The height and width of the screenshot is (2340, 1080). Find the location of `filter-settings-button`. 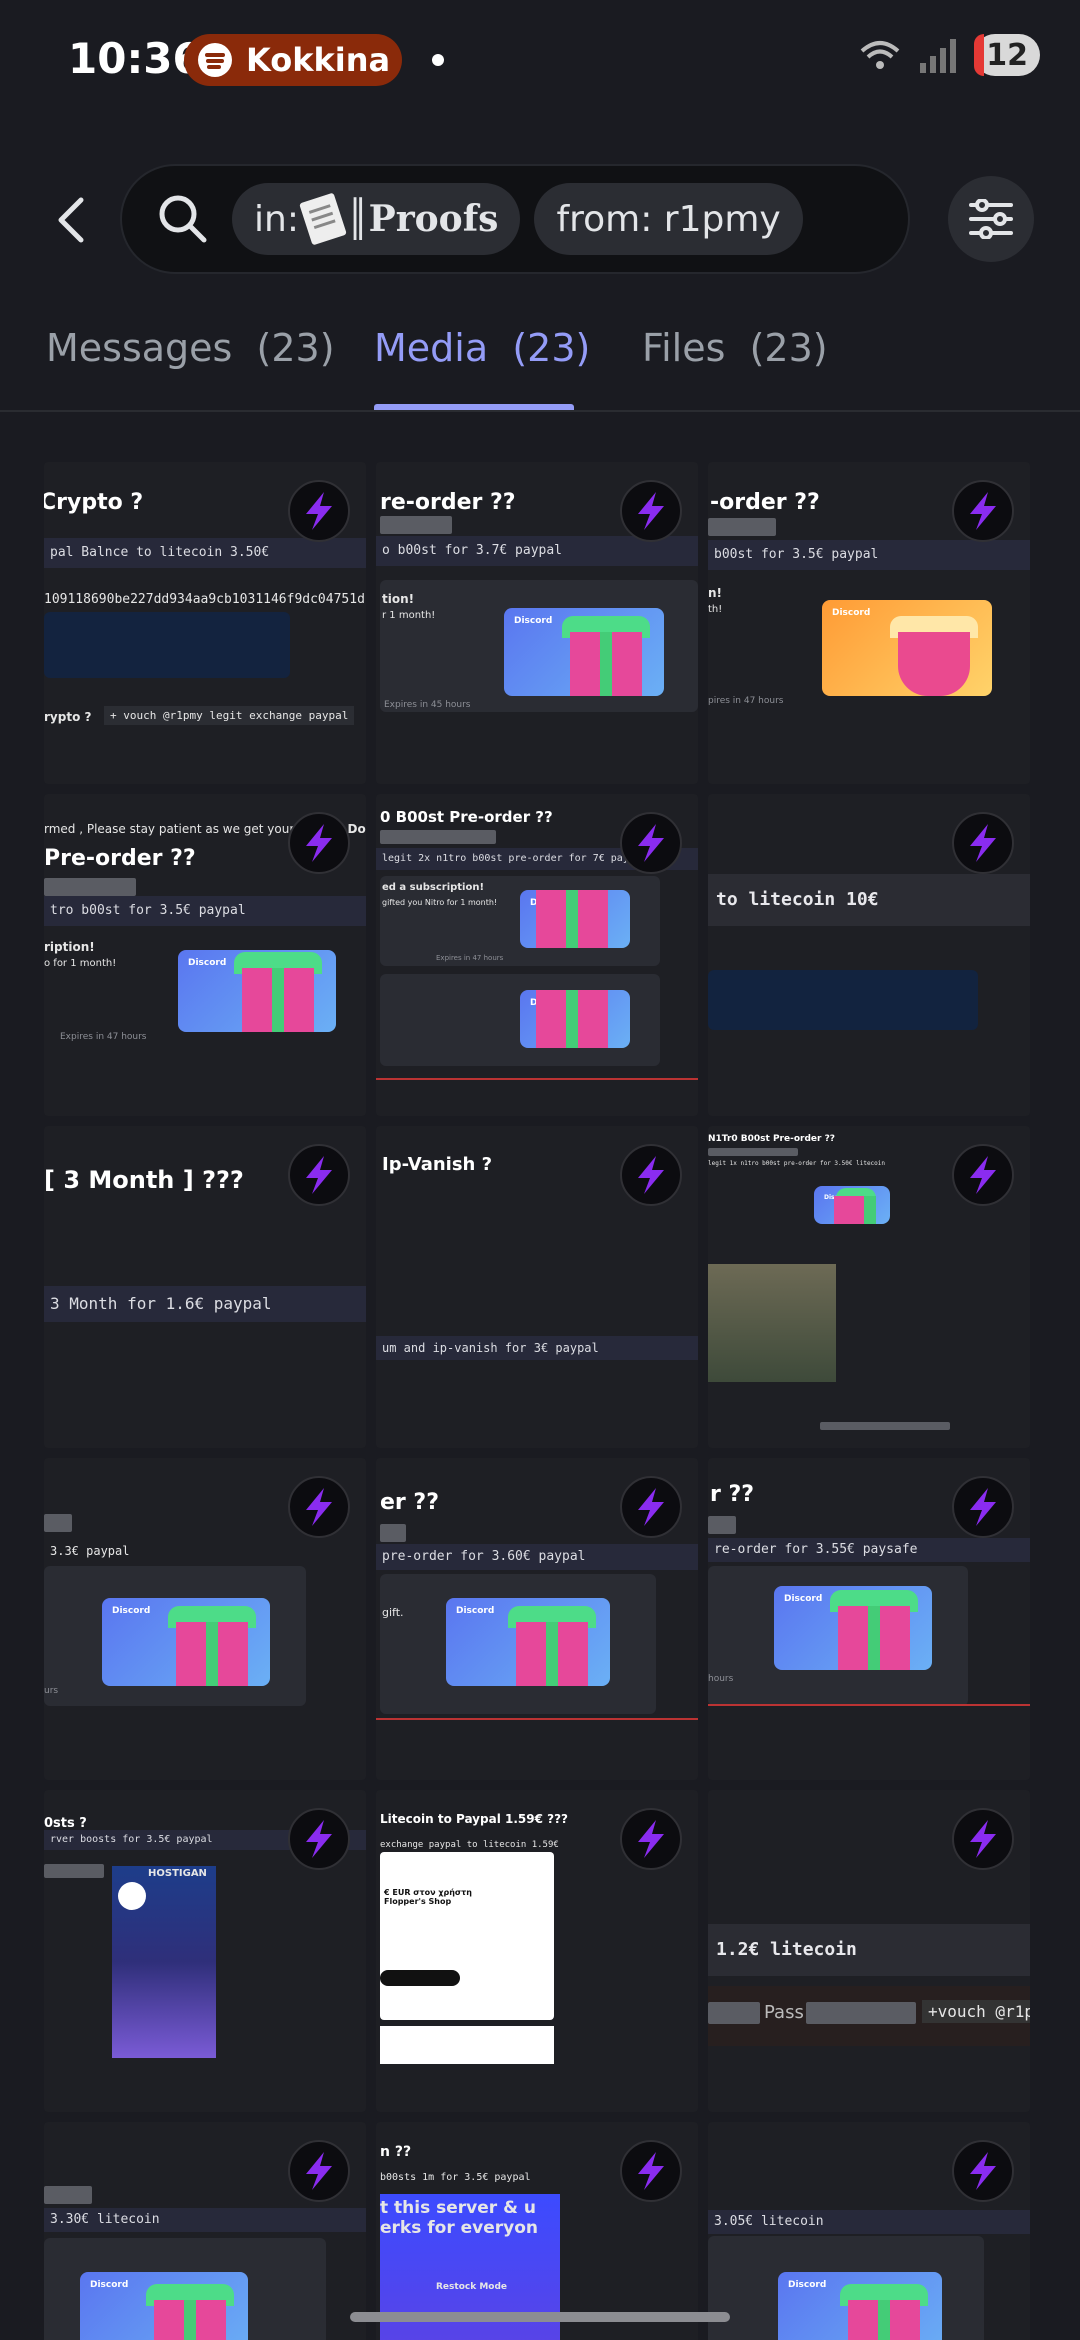

filter-settings-button is located at coordinates (991, 219).